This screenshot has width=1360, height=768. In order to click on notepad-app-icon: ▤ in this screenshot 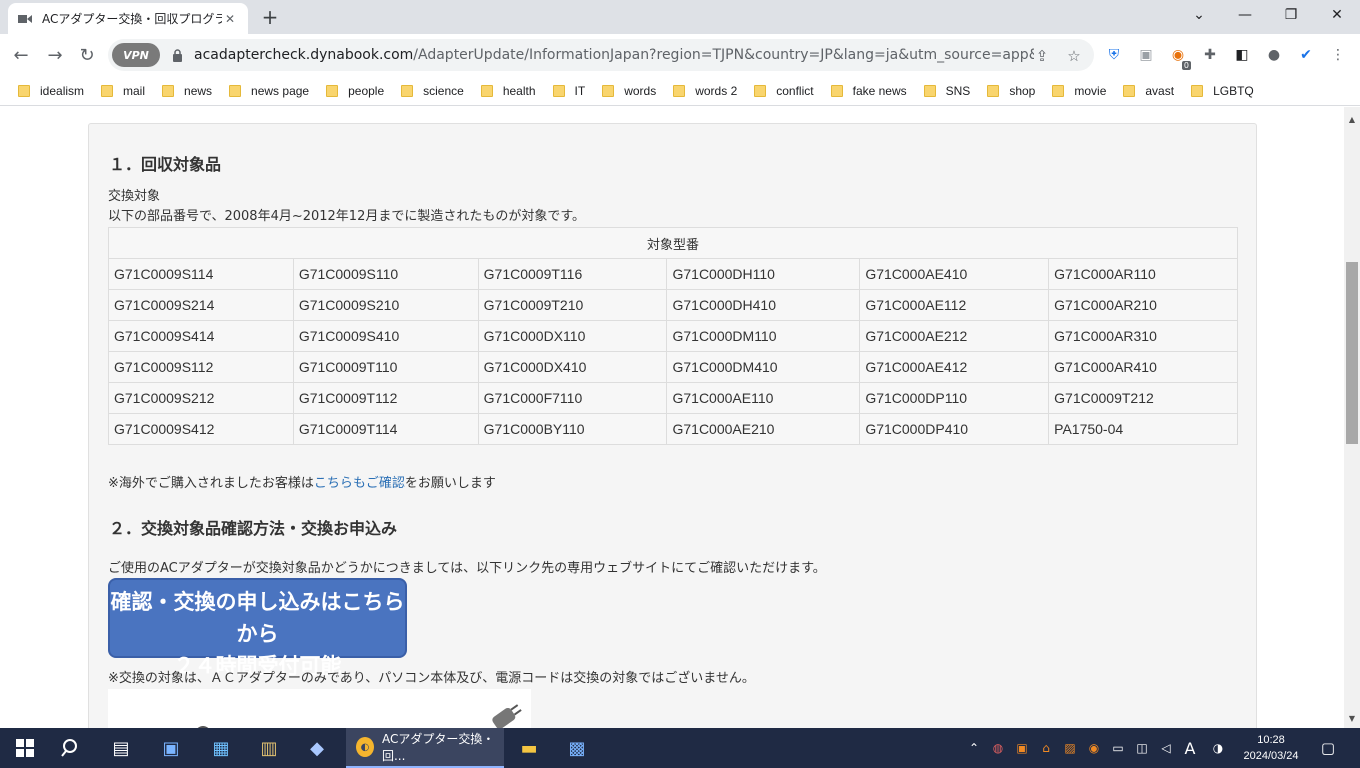, I will do `click(121, 748)`.